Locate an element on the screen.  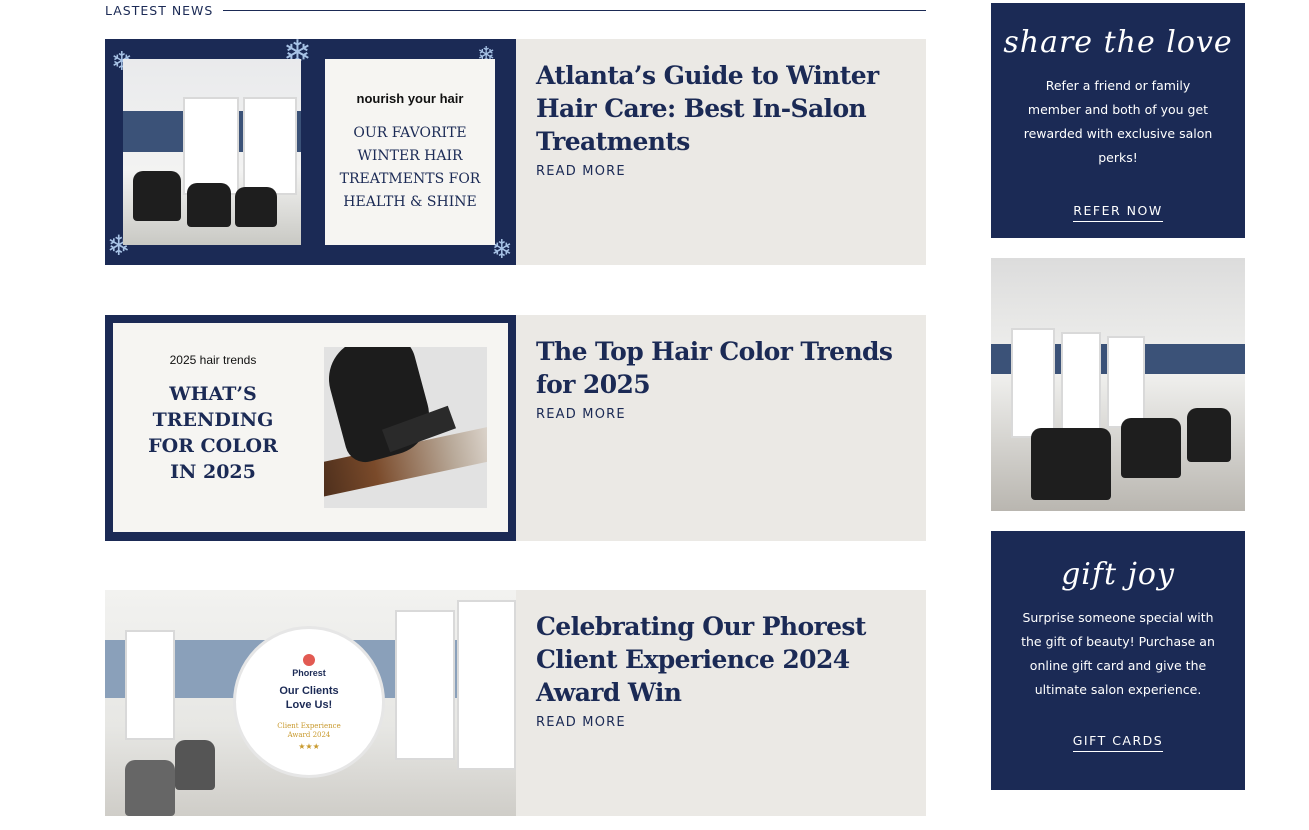
post-title: The Top Hair Color Trends for 2025 is located at coordinates (721, 368).